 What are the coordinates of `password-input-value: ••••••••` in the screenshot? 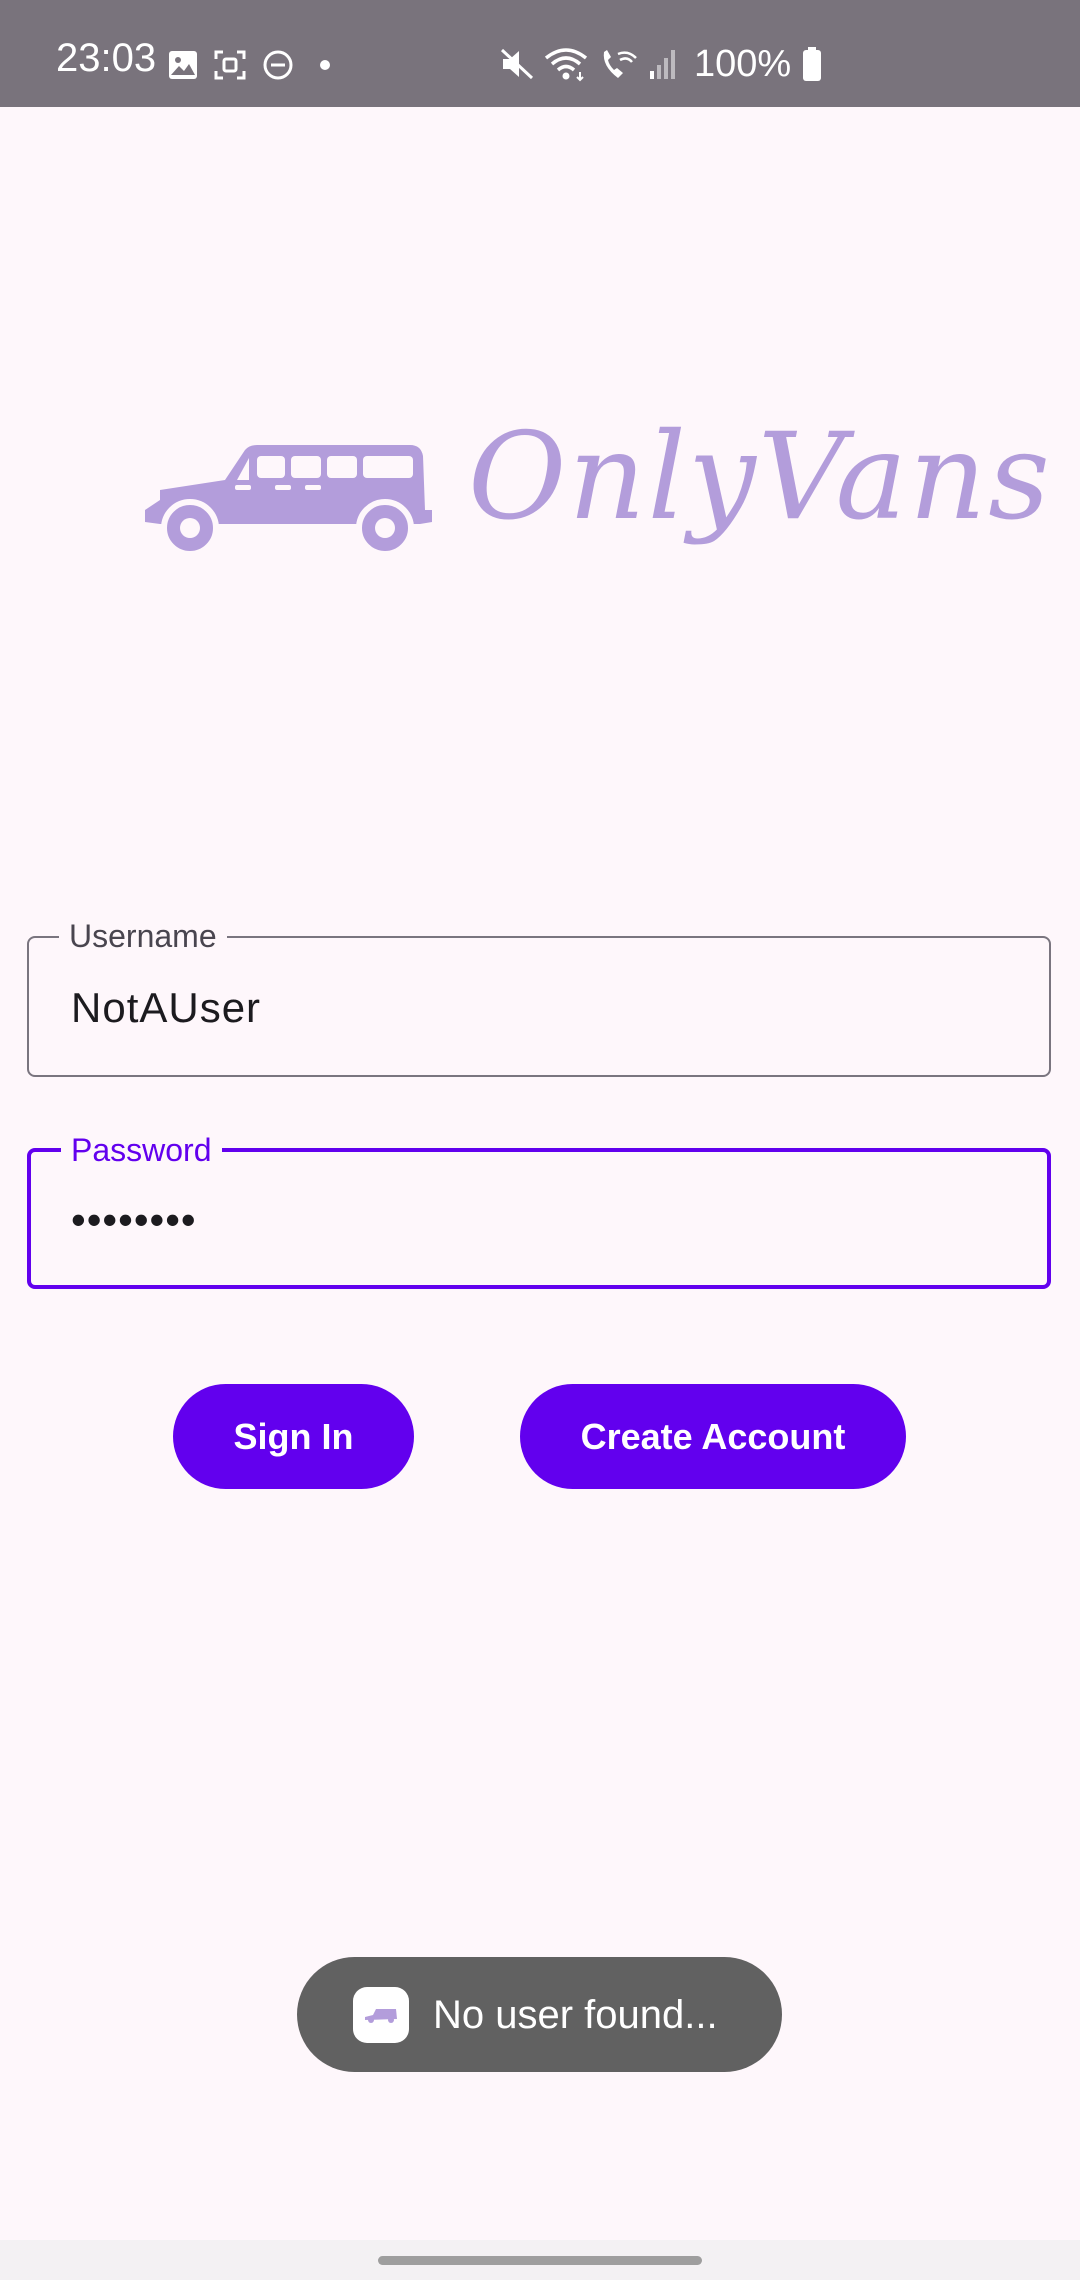 It's located at (134, 1220).